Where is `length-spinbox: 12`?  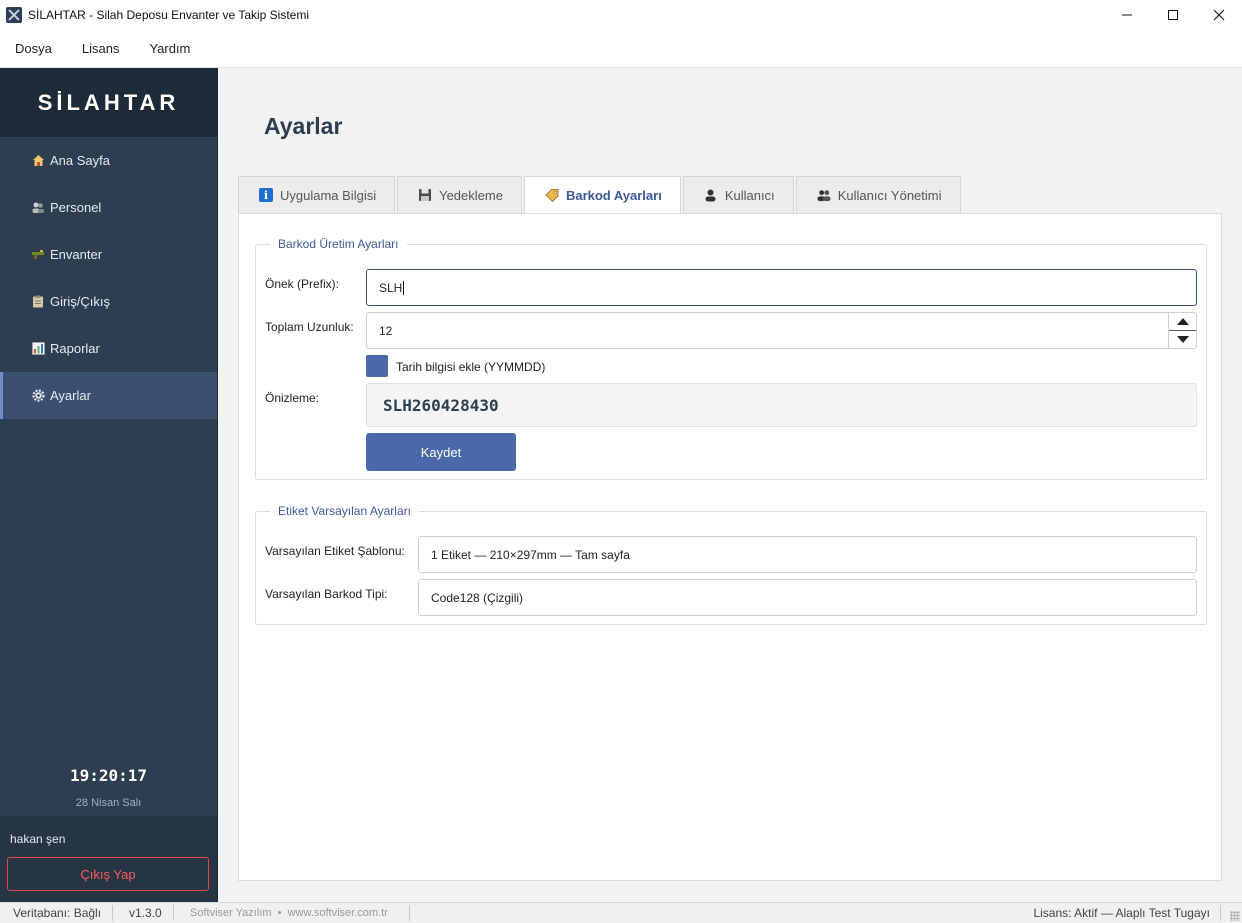 length-spinbox: 12 is located at coordinates (781, 330).